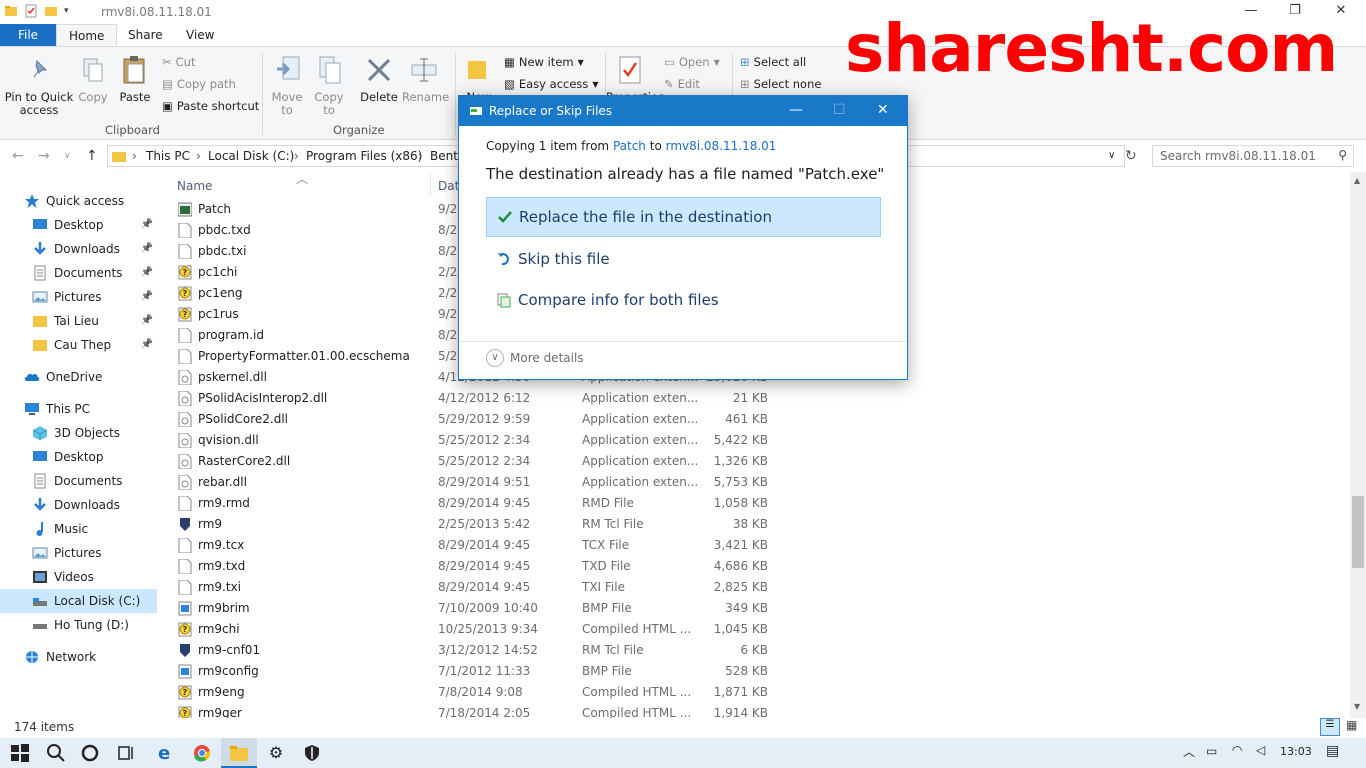 The width and height of the screenshot is (1366, 768). I want to click on nav-quick-desktop: Desktop 📌, so click(78, 225).